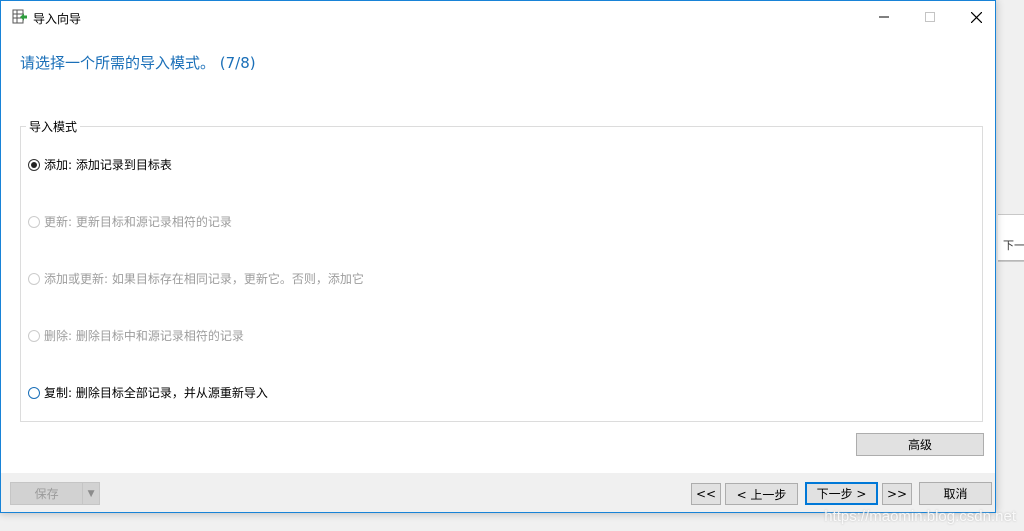 This screenshot has width=1024, height=531. Describe the element at coordinates (955, 493) in the screenshot. I see `cancel-button: 取消` at that location.